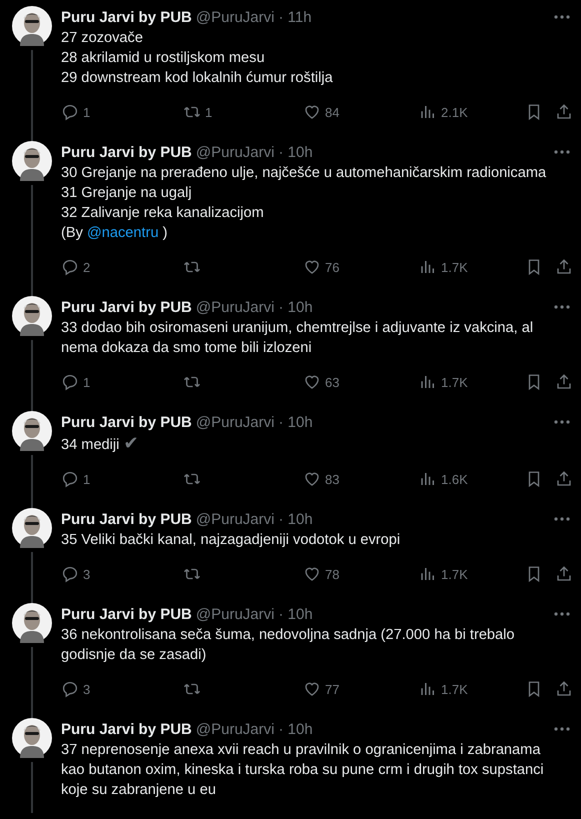 This screenshot has height=819, width=581. What do you see at coordinates (122, 233) in the screenshot?
I see `mention-link: @nacentru` at bounding box center [122, 233].